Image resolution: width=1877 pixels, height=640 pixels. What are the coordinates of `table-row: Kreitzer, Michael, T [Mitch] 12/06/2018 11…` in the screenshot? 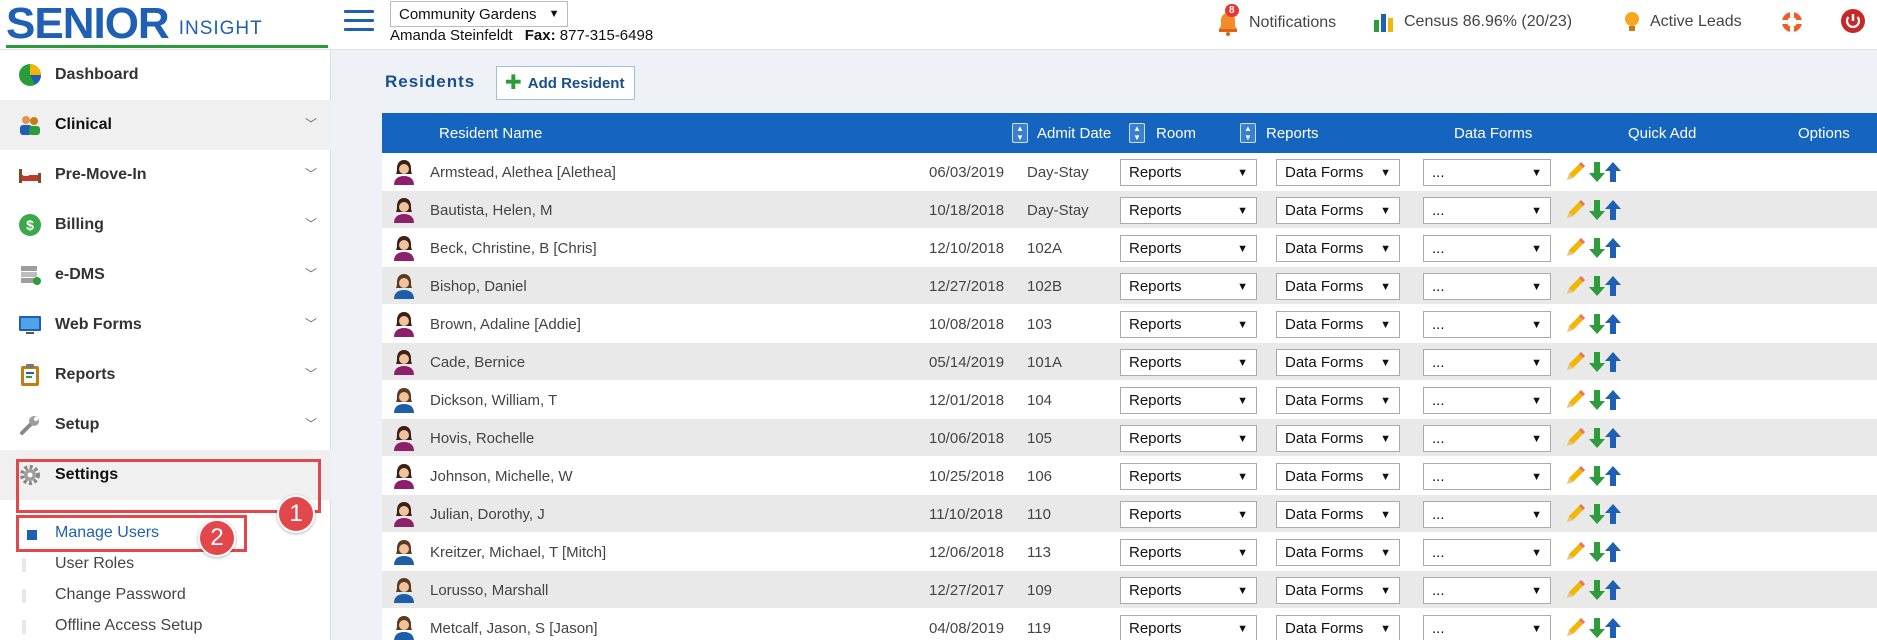 It's located at (1129, 552).